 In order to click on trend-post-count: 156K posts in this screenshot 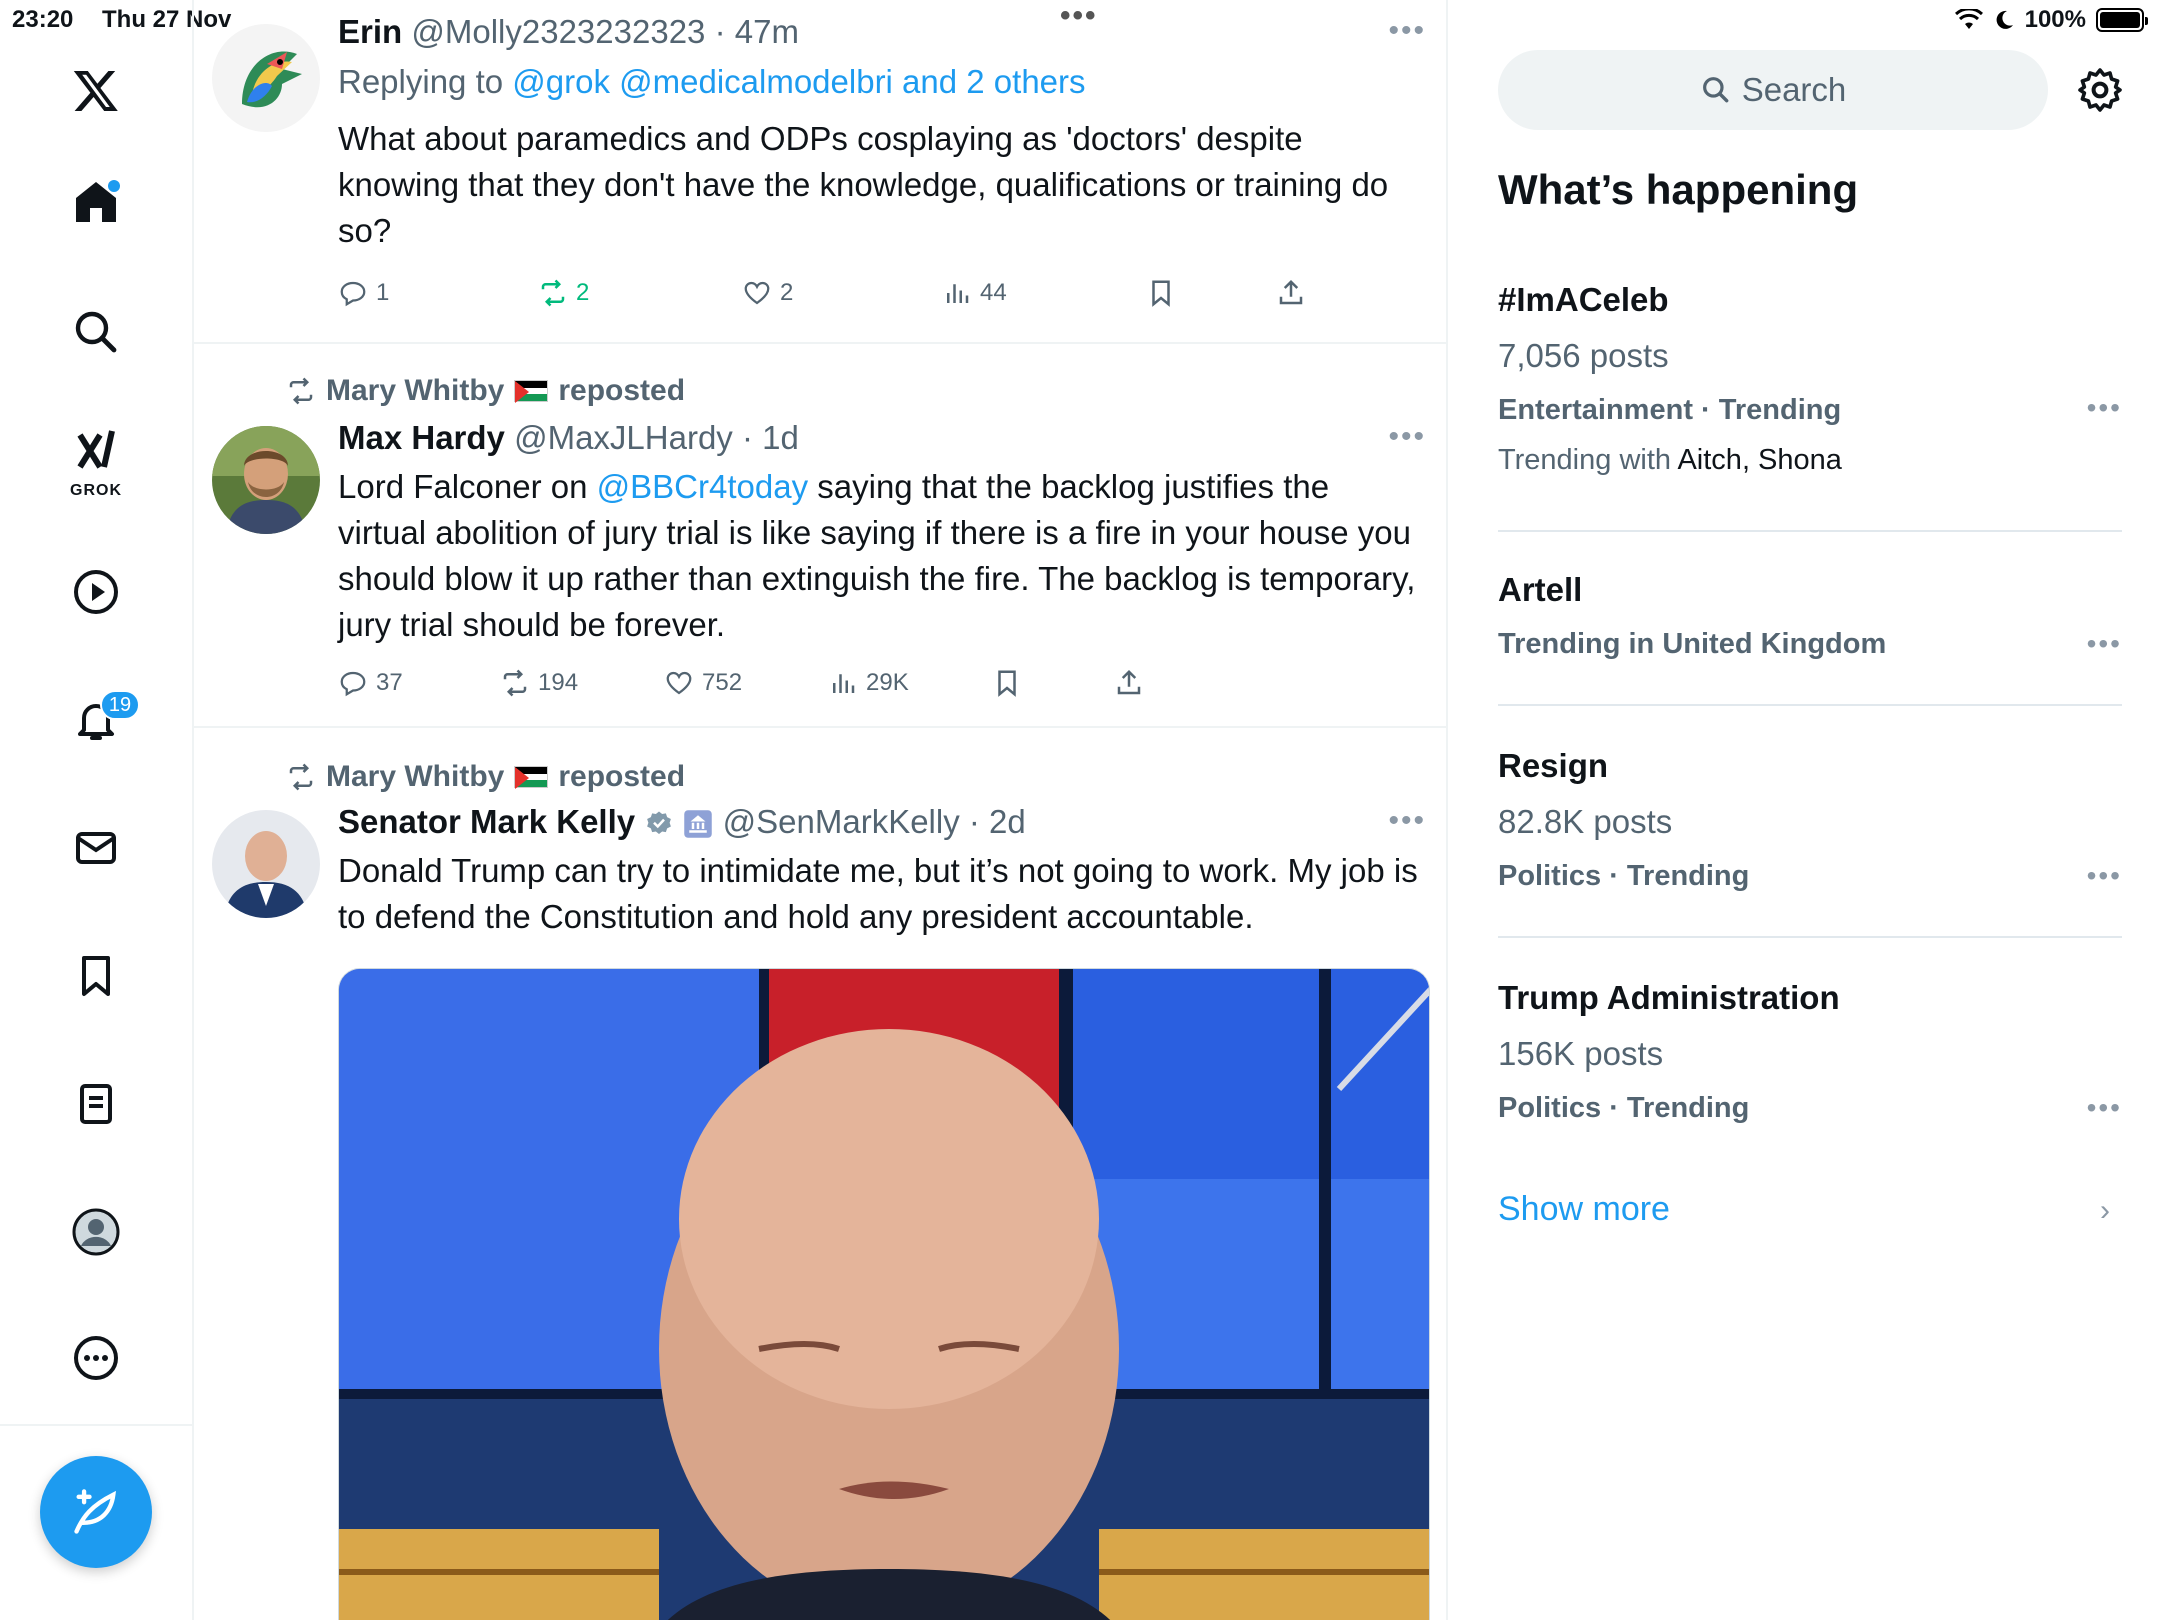, I will do `click(1581, 1053)`.